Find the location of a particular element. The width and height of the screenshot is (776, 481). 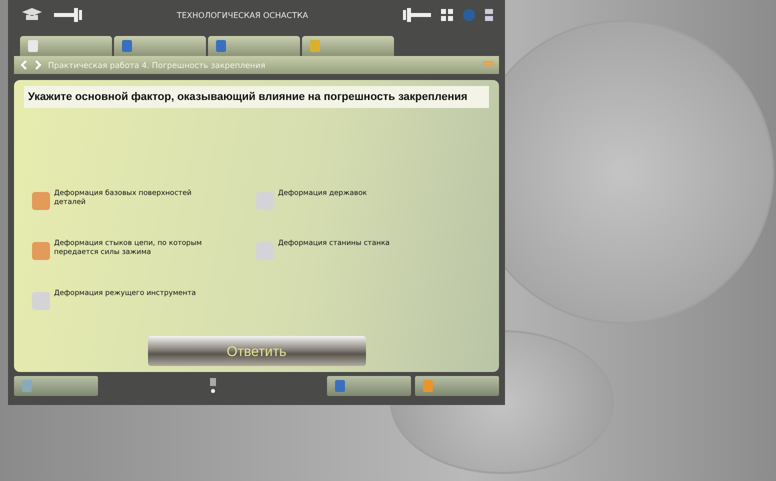

question-text: Укажите основной фактор, оказывающий влияние на погрешность закрепления is located at coordinates (256, 97).